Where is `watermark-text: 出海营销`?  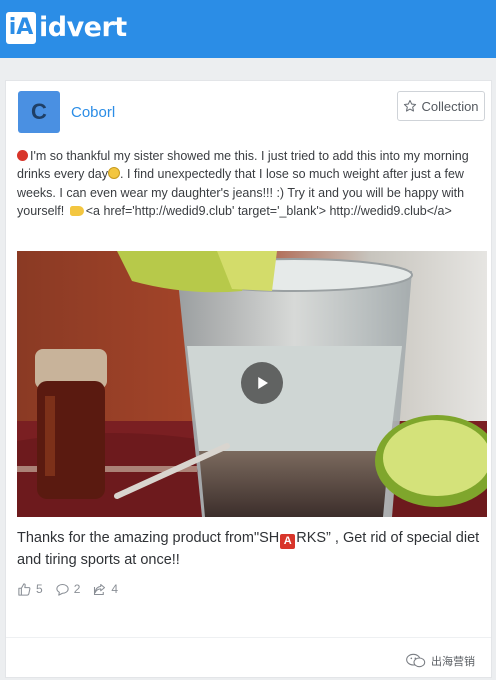
watermark-text: 出海营销 is located at coordinates (453, 661).